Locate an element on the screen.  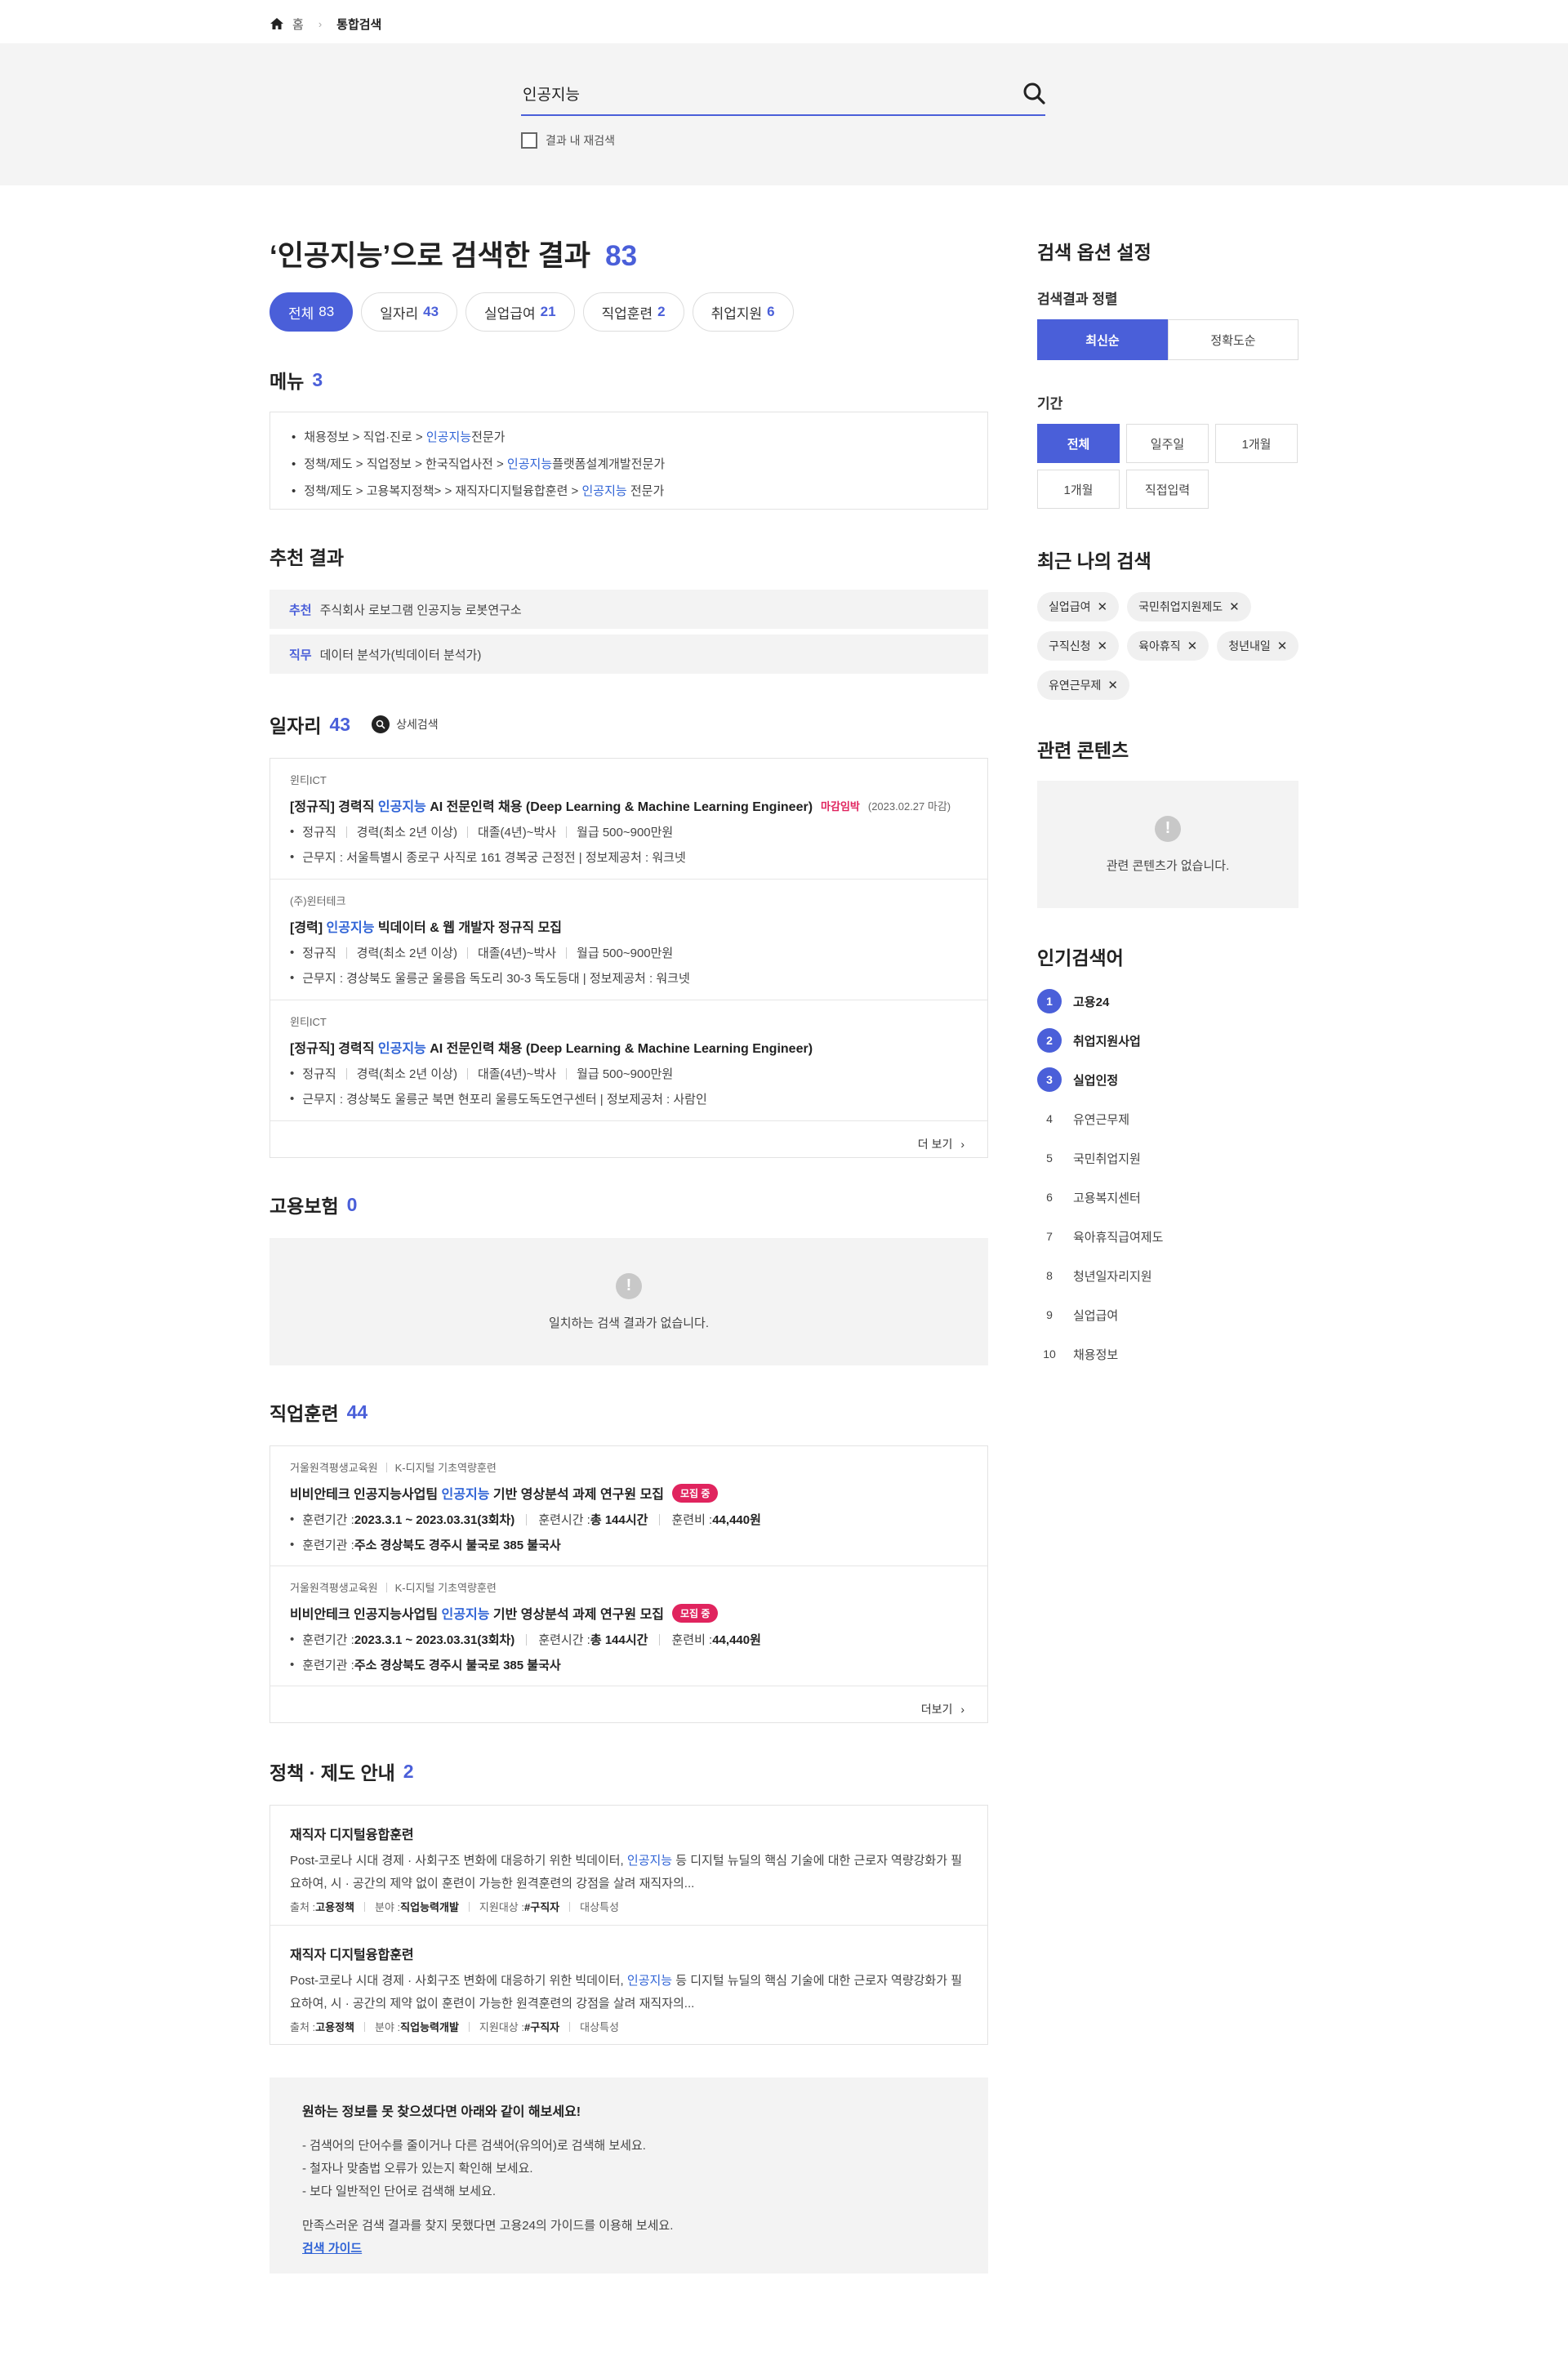
chip-label: 실업급여 is located at coordinates (1070, 607).